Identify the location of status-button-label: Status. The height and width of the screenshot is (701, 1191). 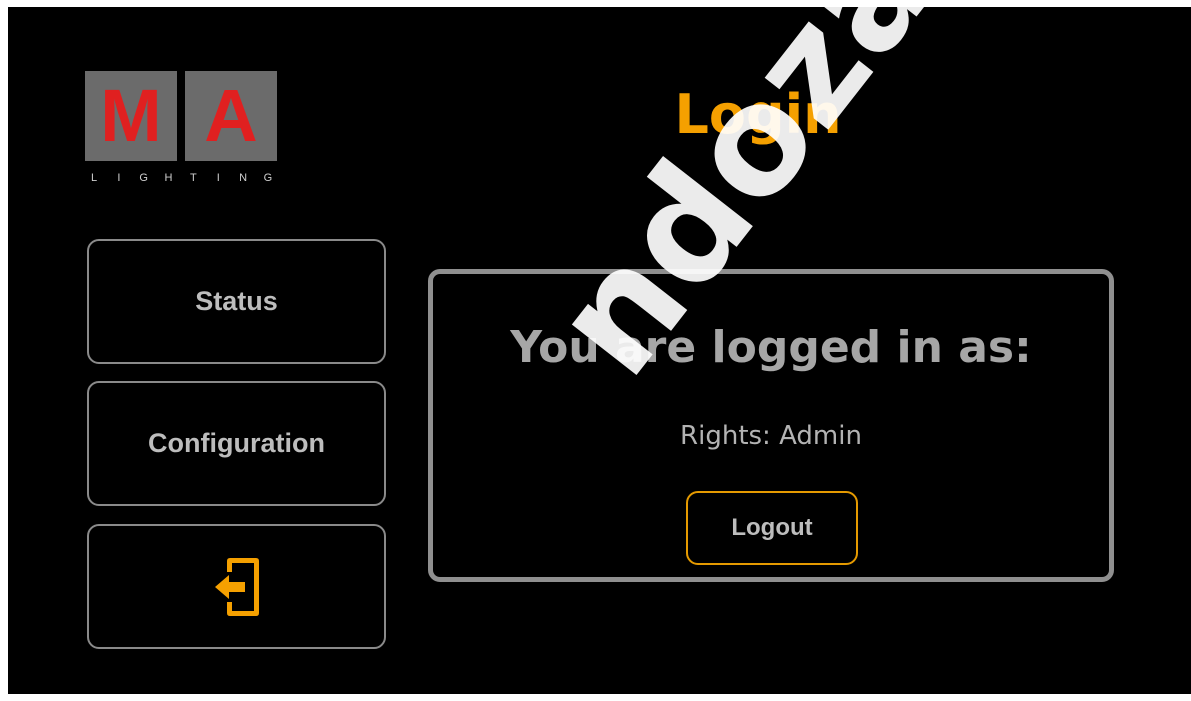
(236, 301).